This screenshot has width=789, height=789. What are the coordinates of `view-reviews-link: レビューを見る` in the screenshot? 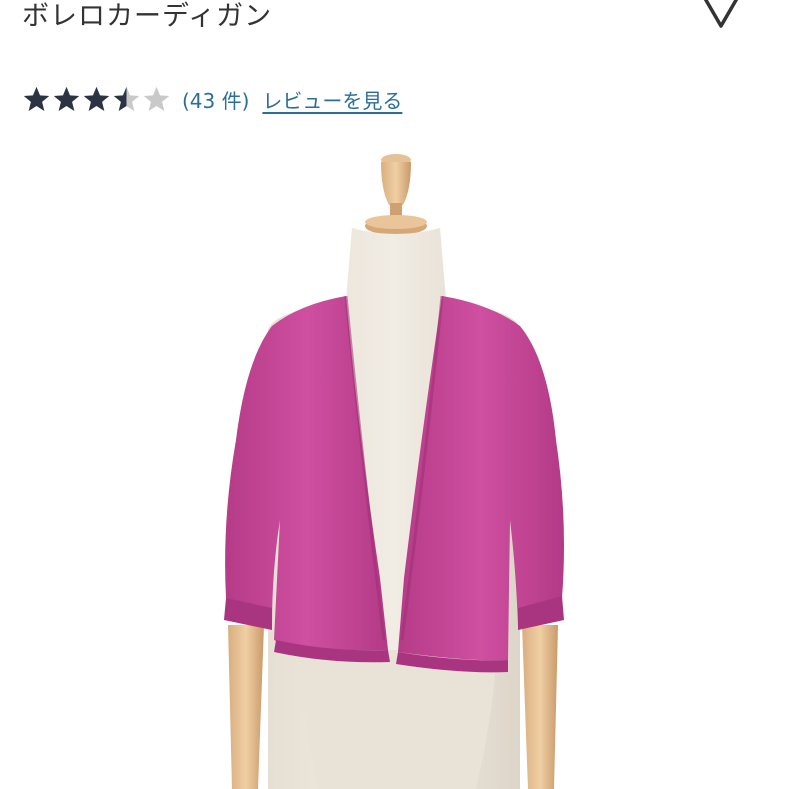 It's located at (332, 99).